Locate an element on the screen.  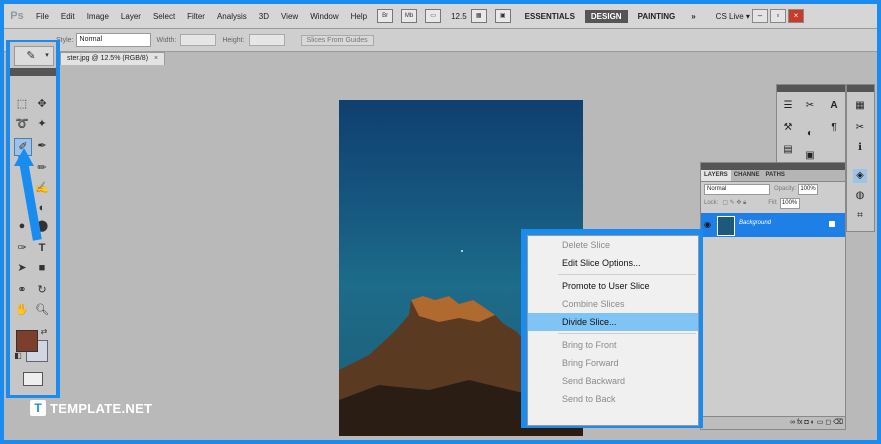
menu-help: Help is located at coordinates (359, 16).